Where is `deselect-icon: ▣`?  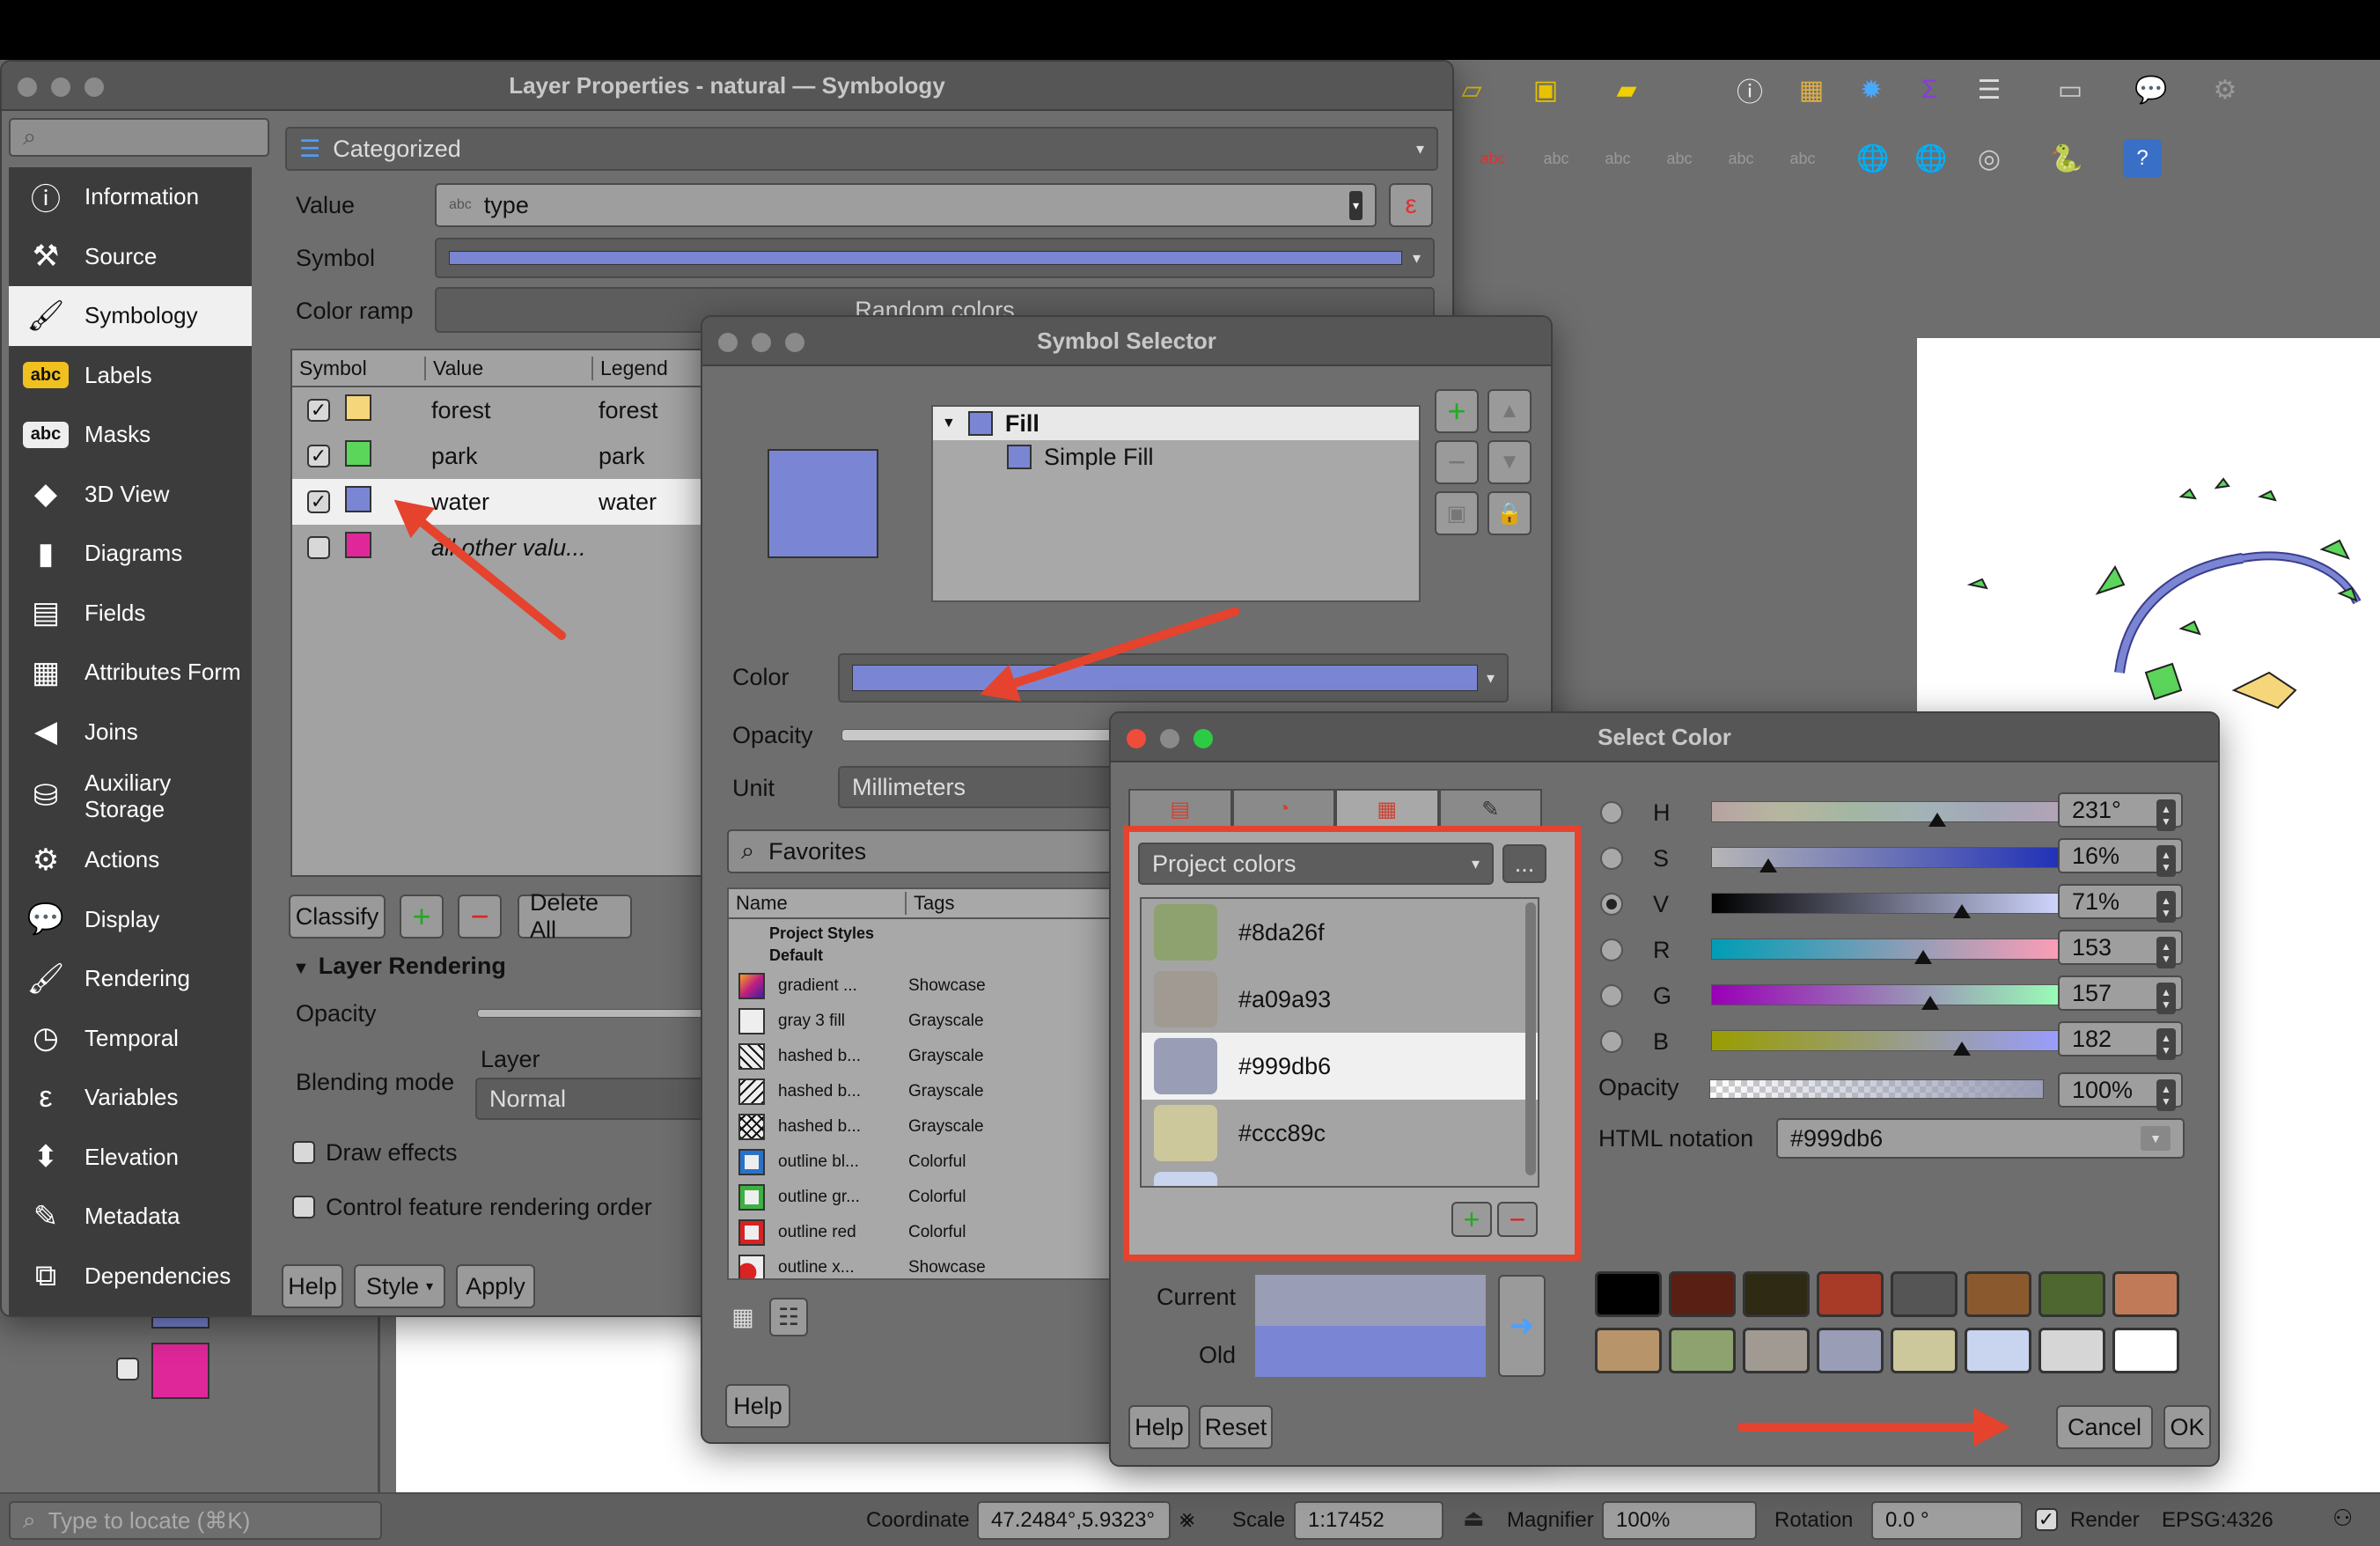
deselect-icon: ▣ is located at coordinates (1545, 89).